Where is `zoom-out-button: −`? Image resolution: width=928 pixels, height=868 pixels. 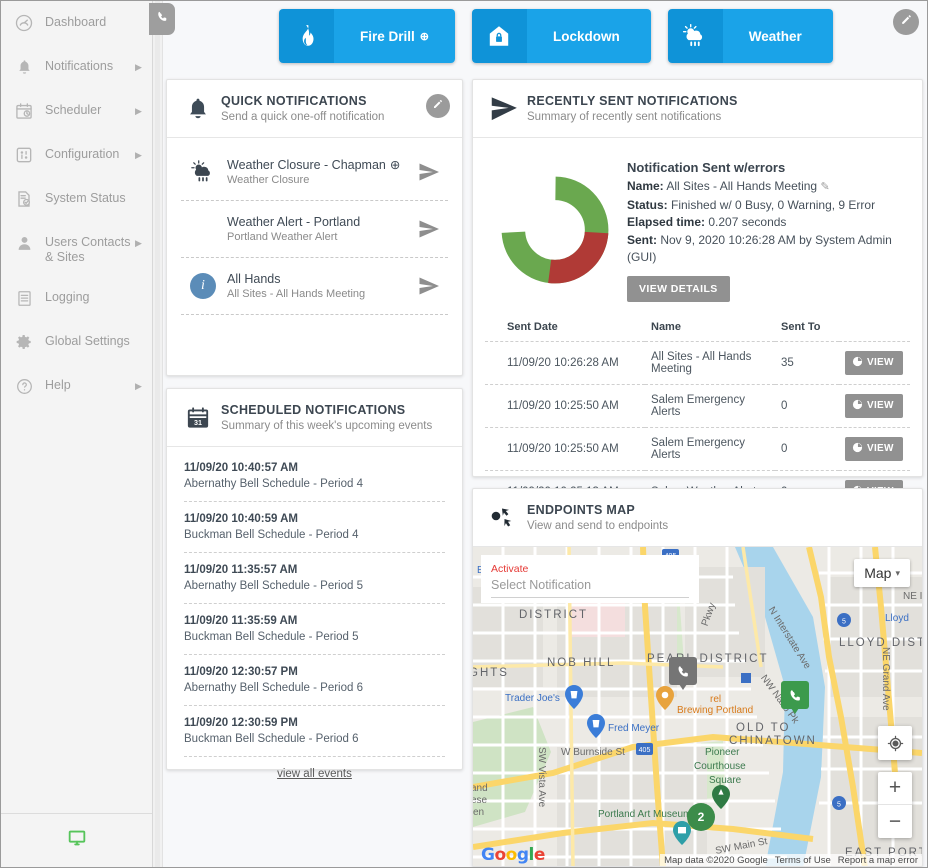
zoom-out-button: − is located at coordinates (895, 821).